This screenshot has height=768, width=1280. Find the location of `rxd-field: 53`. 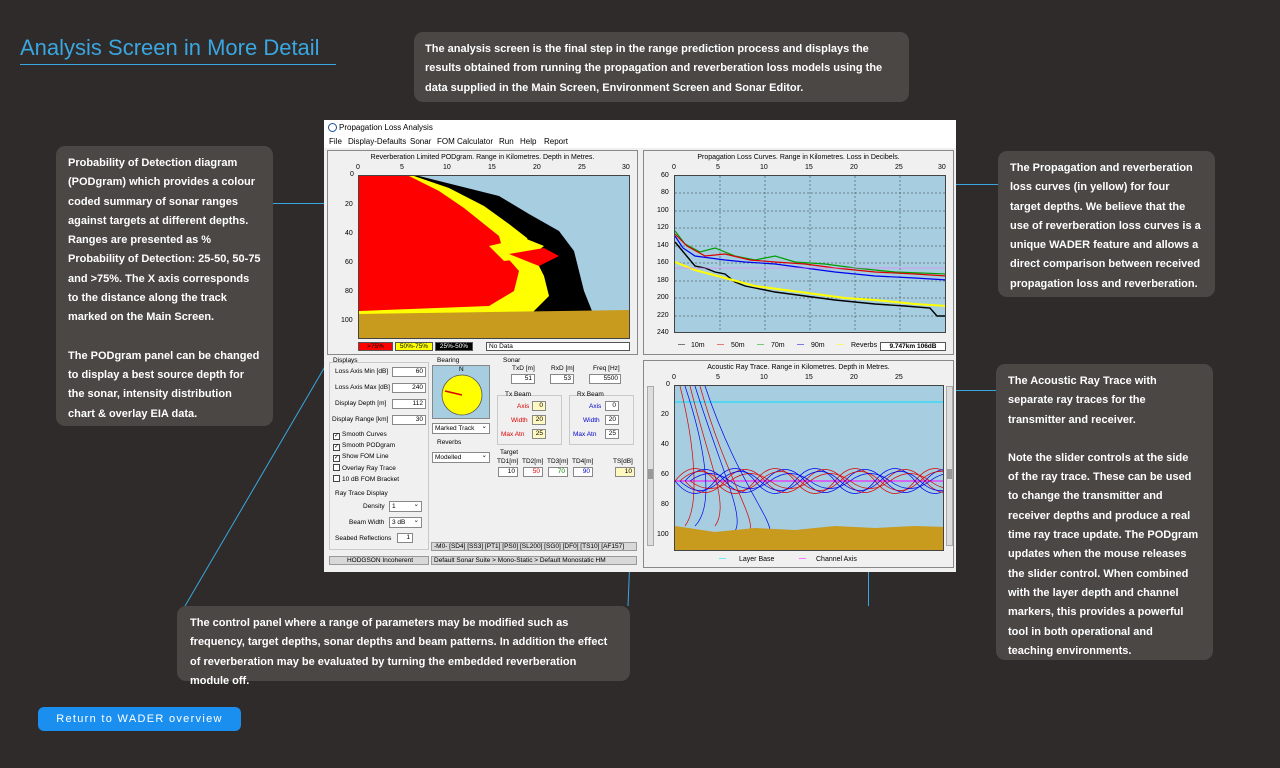

rxd-field: 53 is located at coordinates (562, 379).